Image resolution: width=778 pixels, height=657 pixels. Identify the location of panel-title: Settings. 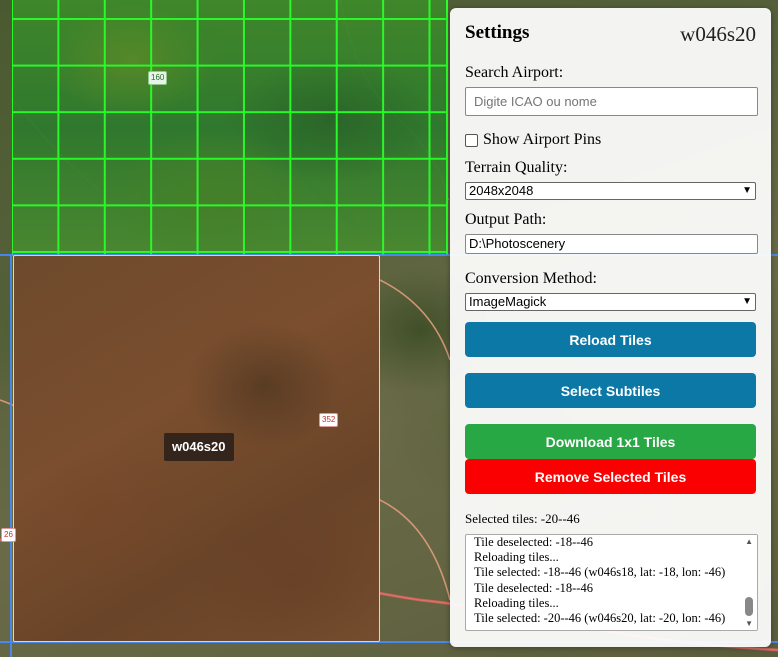
(497, 32).